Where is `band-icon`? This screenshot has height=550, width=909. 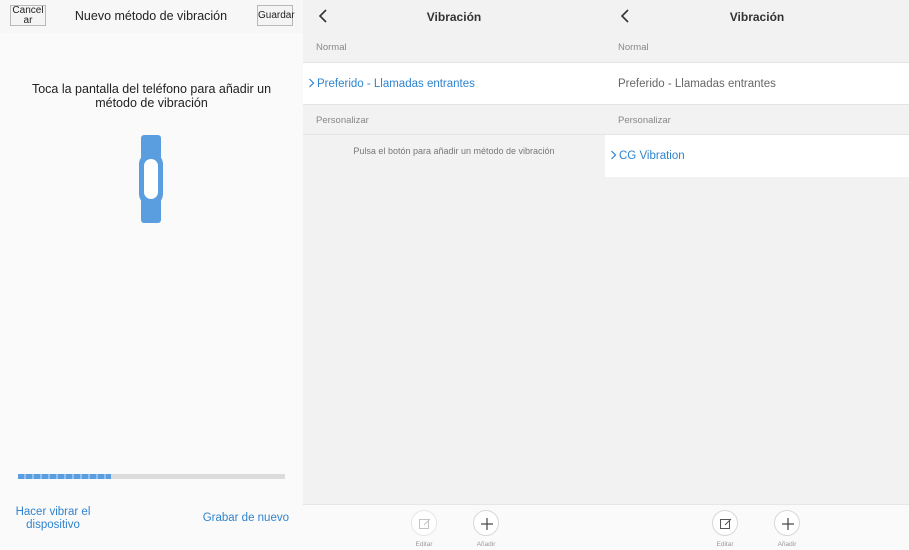 band-icon is located at coordinates (151, 179).